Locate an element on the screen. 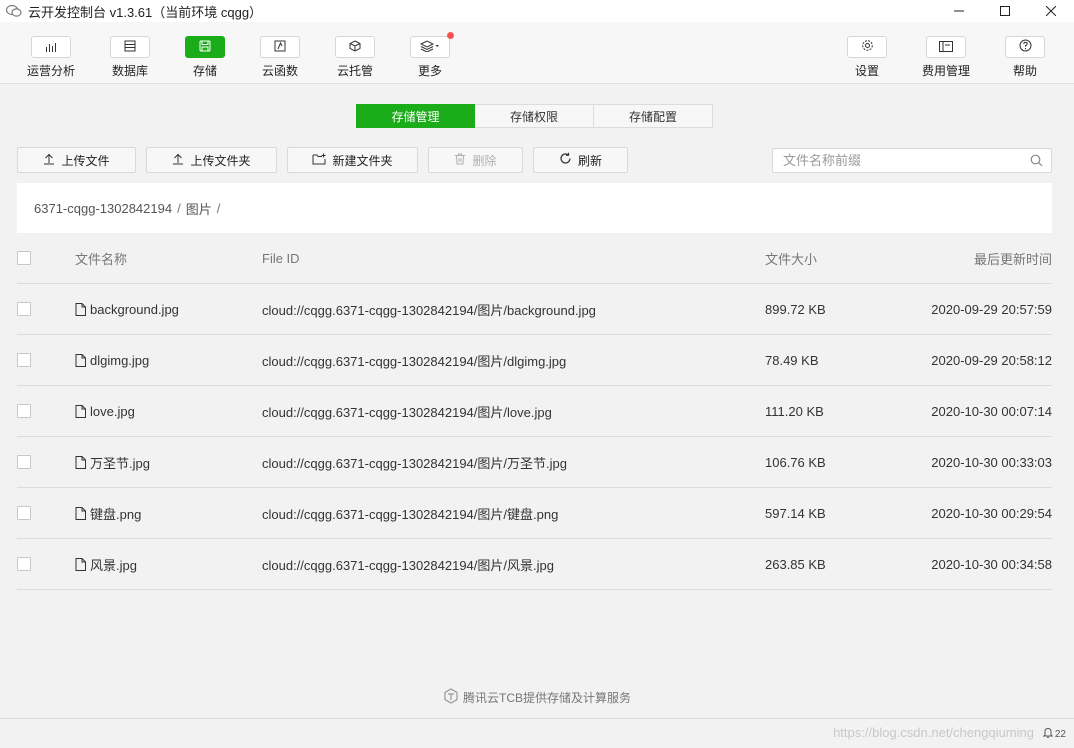  tab-storage-management: 存储管理 is located at coordinates (415, 116).